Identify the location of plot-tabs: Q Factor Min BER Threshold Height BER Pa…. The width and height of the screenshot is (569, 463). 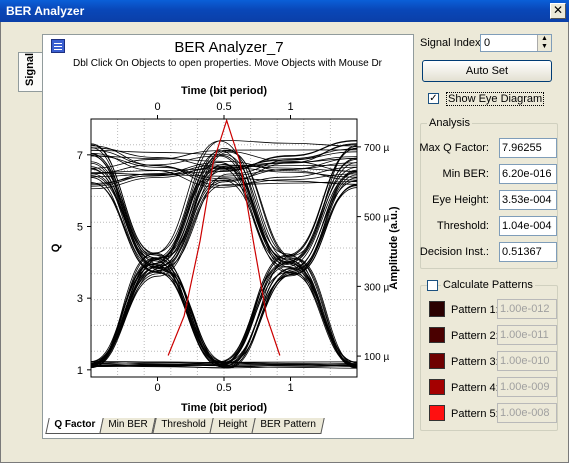
(185, 427).